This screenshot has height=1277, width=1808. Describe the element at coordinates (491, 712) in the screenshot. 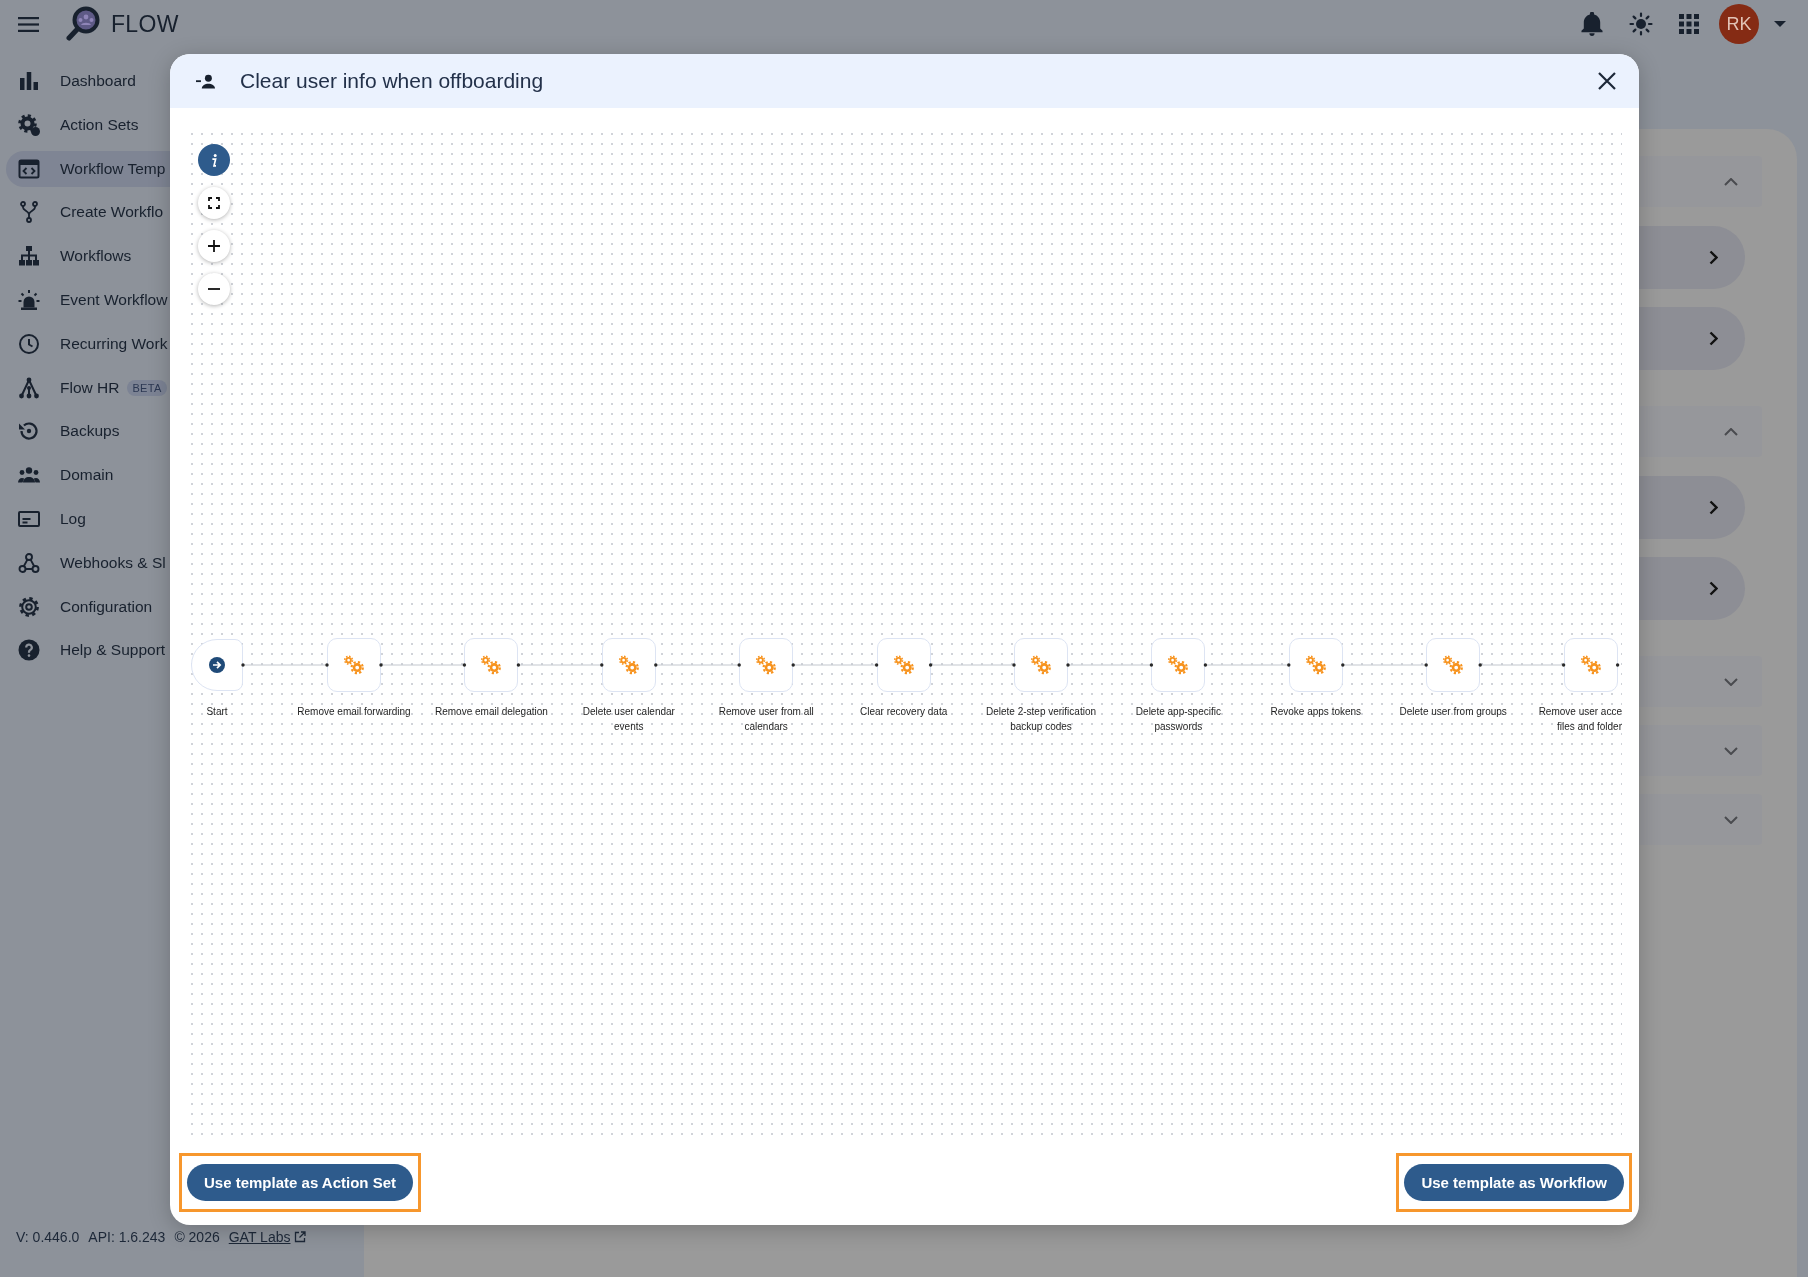

I see `node-label: Remove email delegation` at that location.